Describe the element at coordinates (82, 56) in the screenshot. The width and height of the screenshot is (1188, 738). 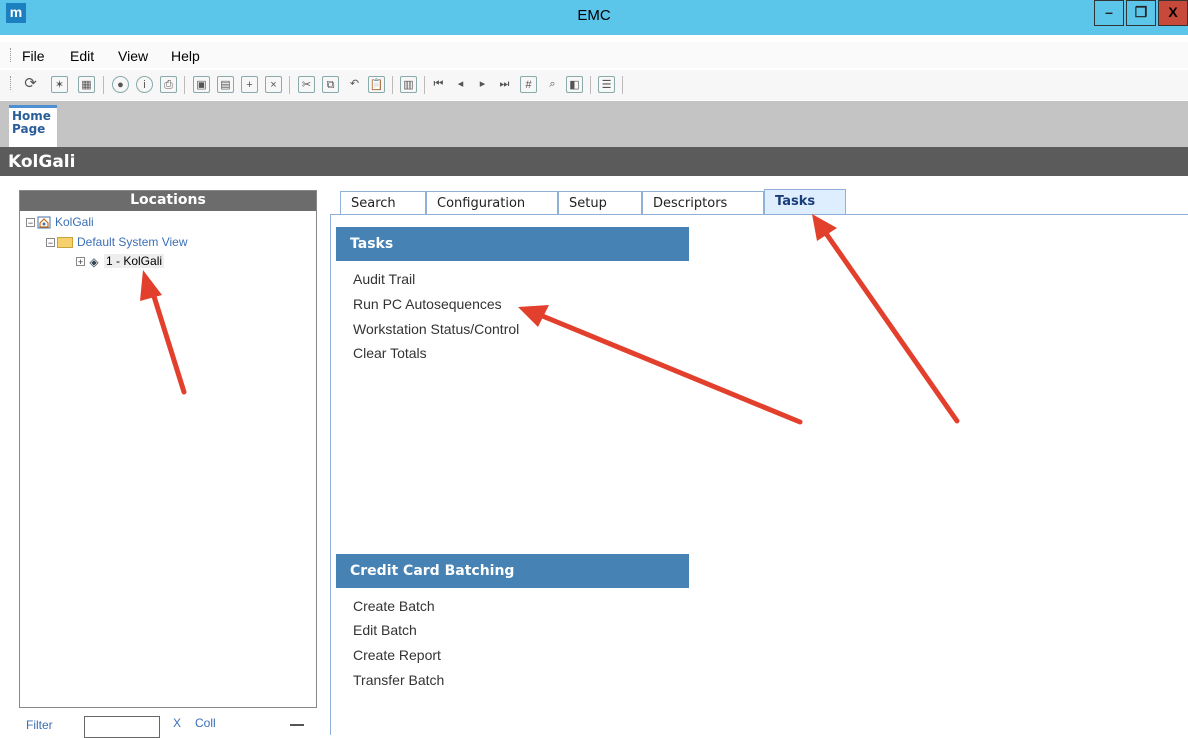
I see `menu-edit: Edit` at that location.